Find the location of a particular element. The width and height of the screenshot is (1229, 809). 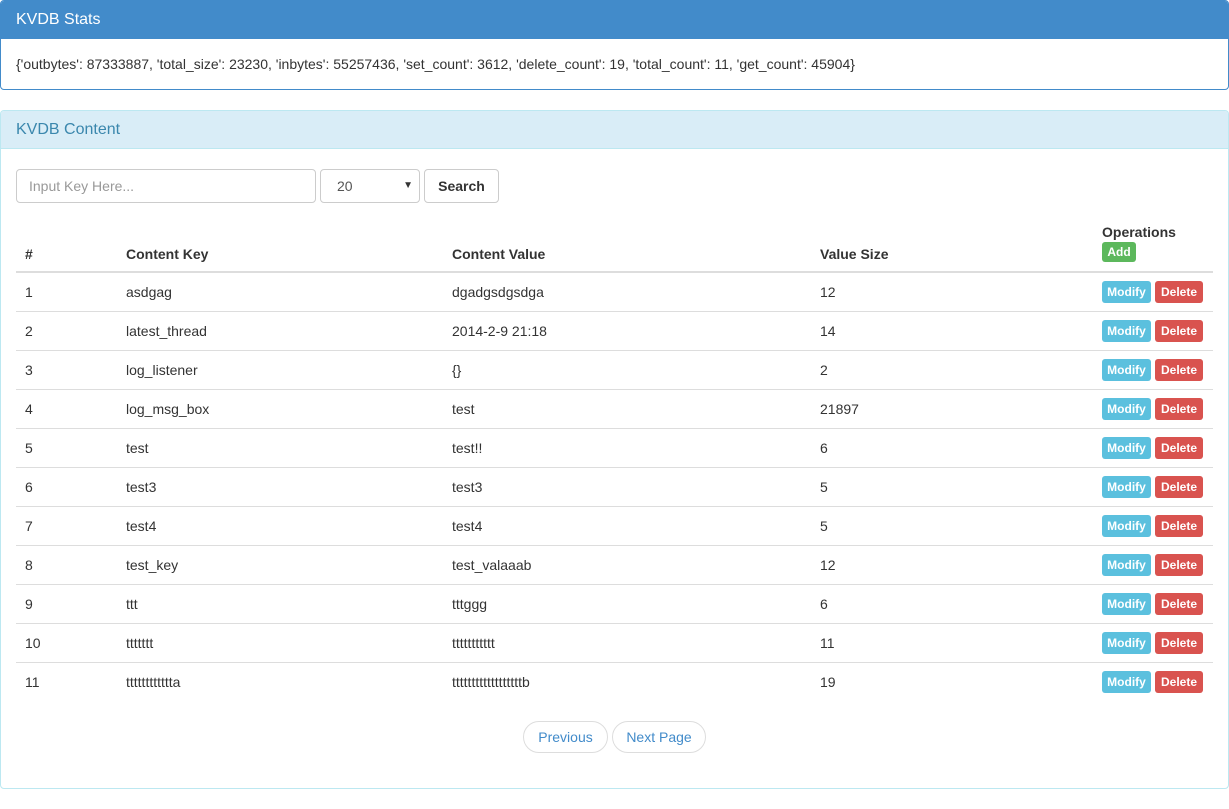

table-row: 6 test3 test3 5 Modify Delete is located at coordinates (614, 487).